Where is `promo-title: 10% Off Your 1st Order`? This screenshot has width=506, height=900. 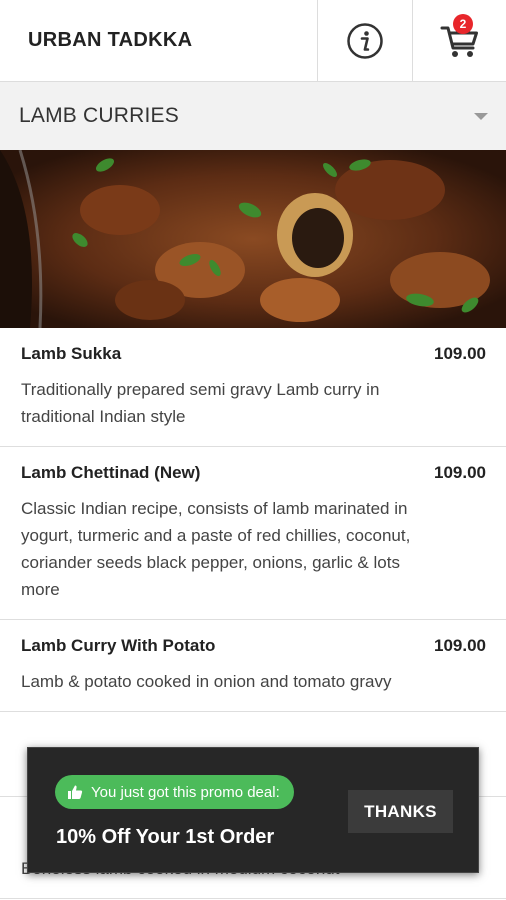
promo-title: 10% Off Your 1st Order is located at coordinates (165, 837).